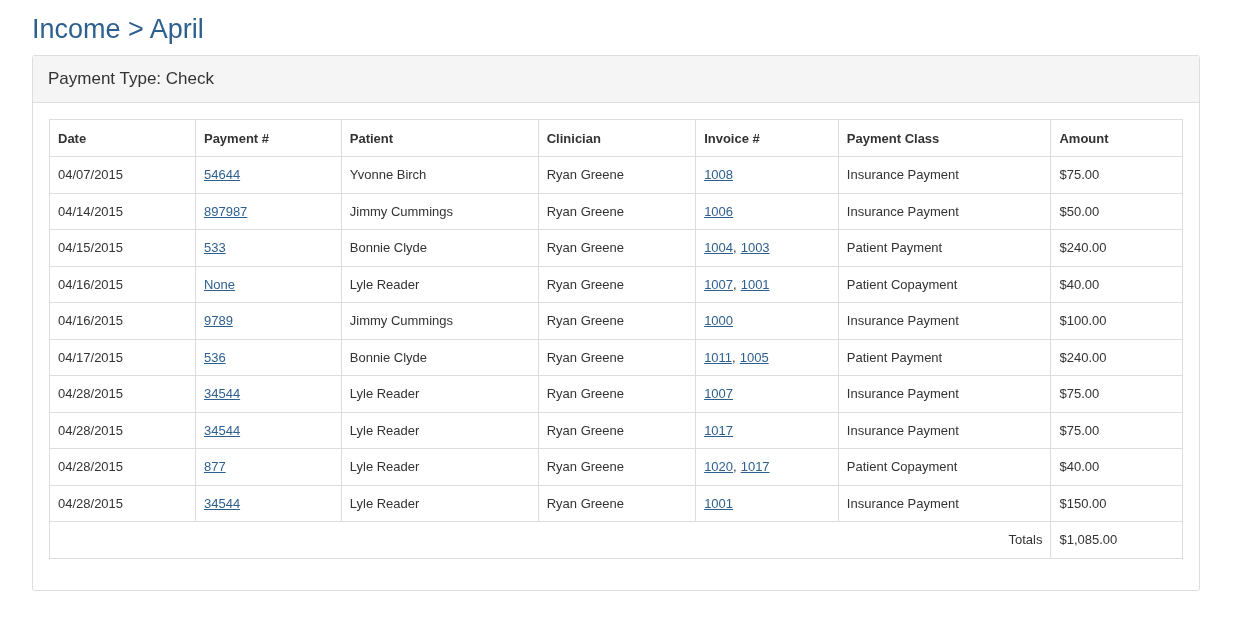 The image size is (1236, 618). What do you see at coordinates (1117, 138) in the screenshot?
I see `column-header: Amount` at bounding box center [1117, 138].